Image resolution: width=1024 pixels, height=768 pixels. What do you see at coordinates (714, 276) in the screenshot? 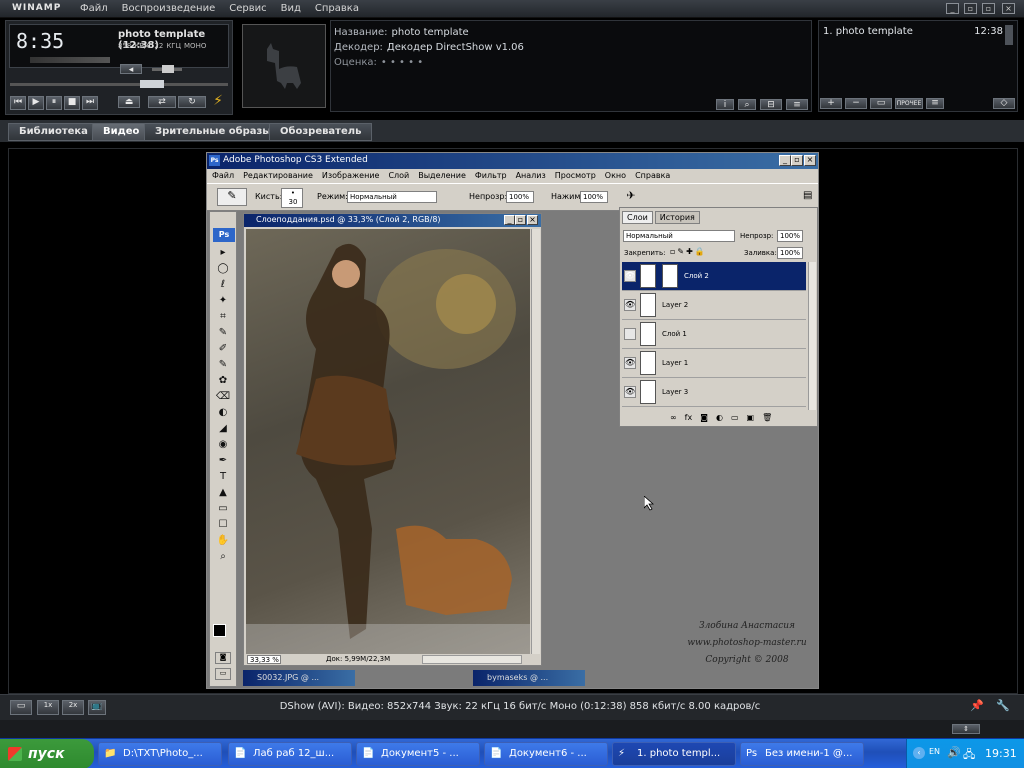
I see `layer-row: 👁 Слой 2` at bounding box center [714, 276].